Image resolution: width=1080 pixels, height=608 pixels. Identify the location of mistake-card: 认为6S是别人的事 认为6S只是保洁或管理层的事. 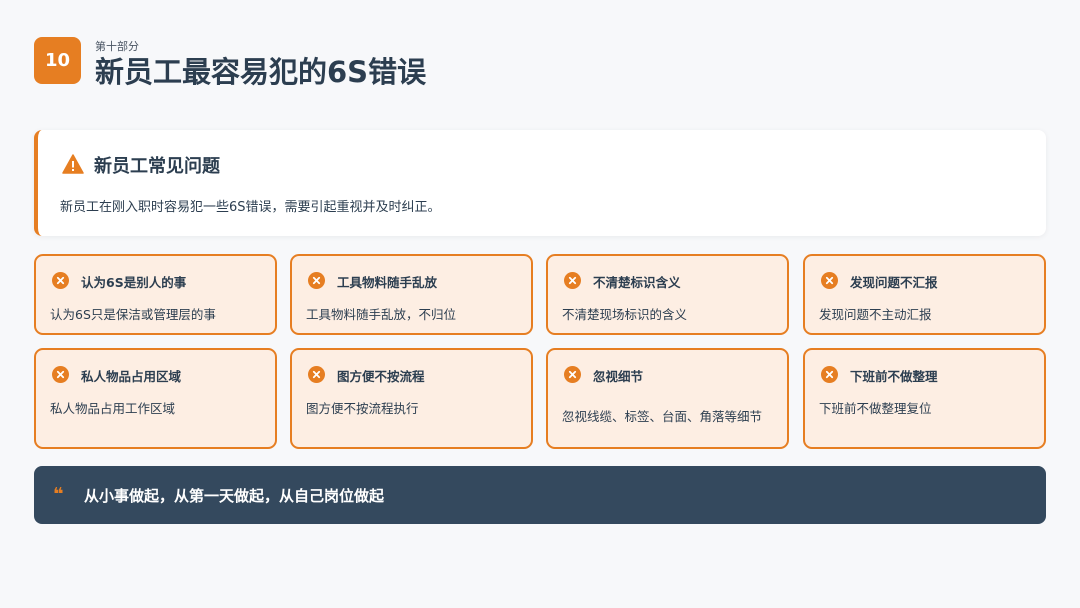
(155, 294).